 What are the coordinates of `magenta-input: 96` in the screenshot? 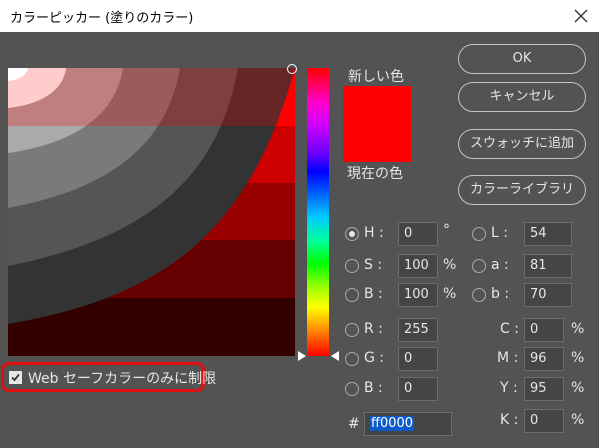 It's located at (544, 359).